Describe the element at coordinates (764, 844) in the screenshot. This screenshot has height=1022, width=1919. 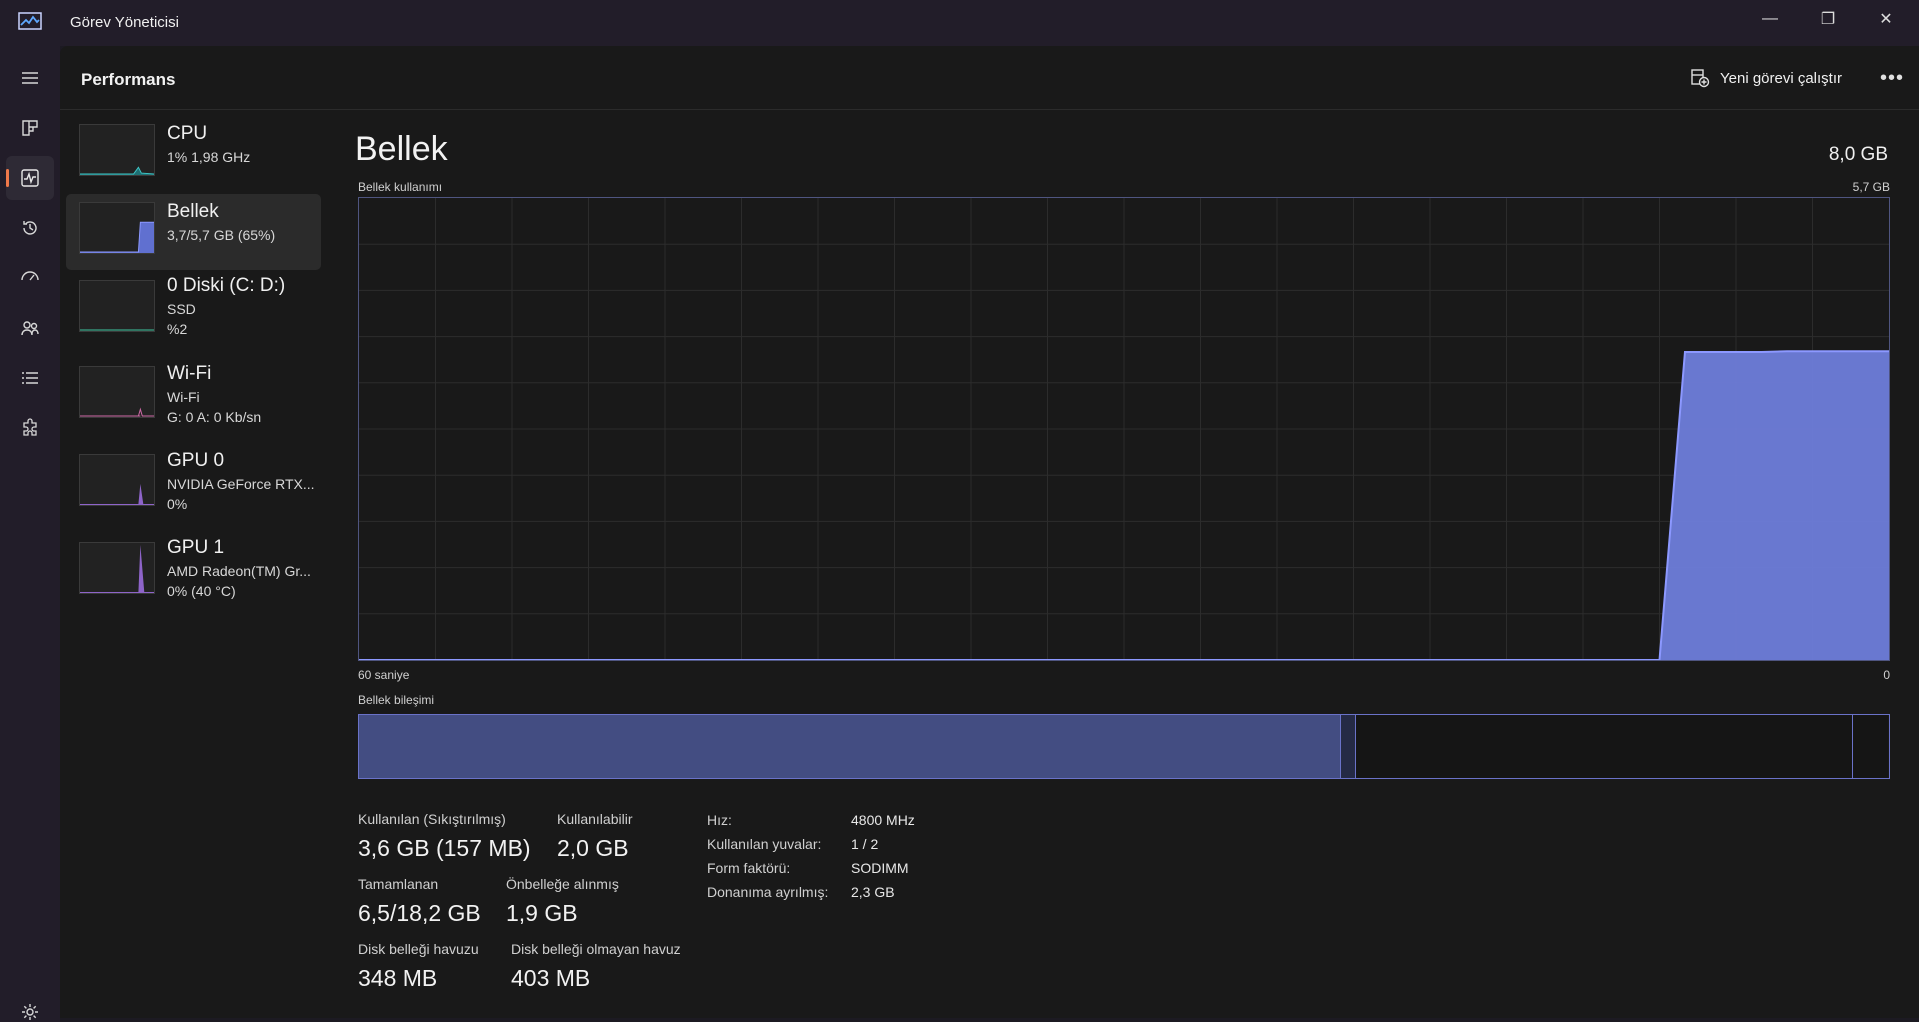
I see `slots-key: Kullanılan yuvalar:` at that location.